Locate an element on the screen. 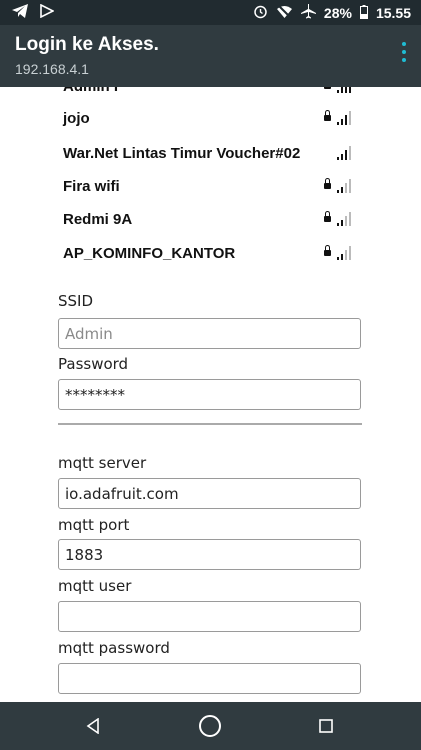 The width and height of the screenshot is (421, 750). password-input is located at coordinates (209, 394).